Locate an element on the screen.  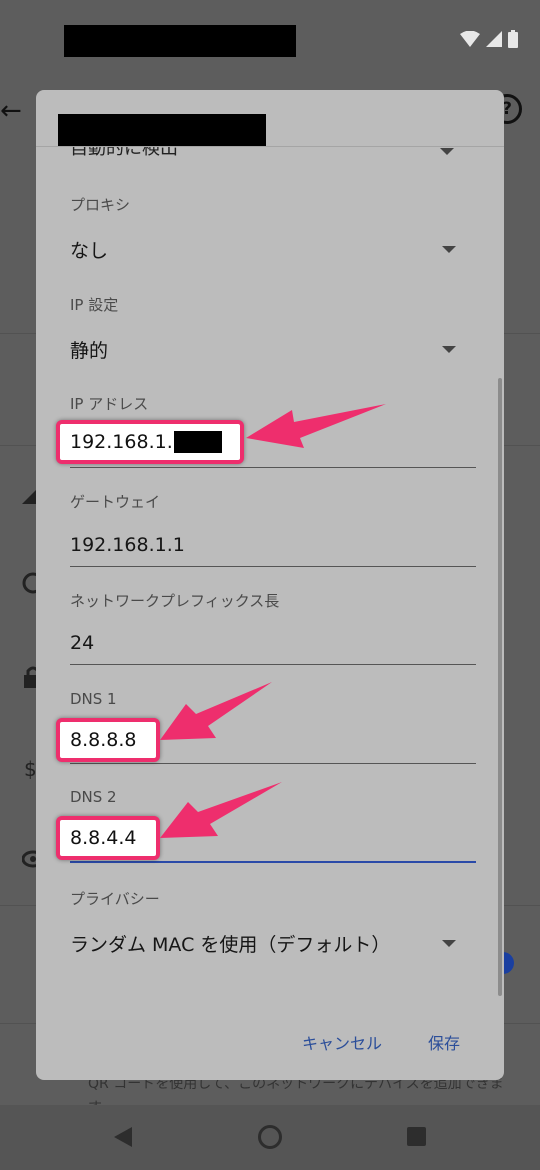
ip-address-underline is located at coordinates (273, 467).